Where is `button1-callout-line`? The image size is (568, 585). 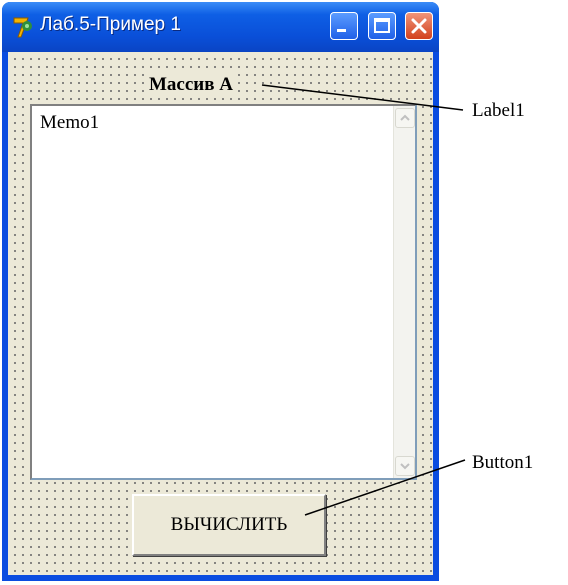
button1-callout-line is located at coordinates (385, 487).